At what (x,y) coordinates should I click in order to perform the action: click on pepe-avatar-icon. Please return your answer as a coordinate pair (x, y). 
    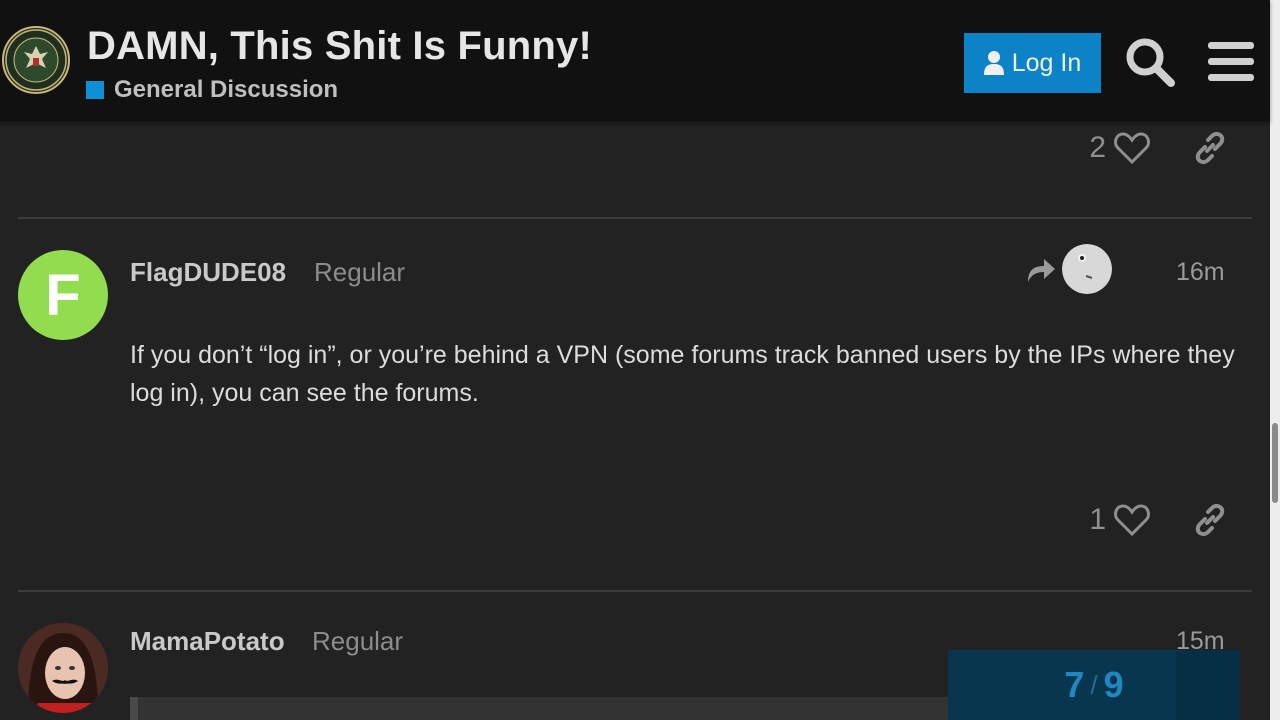
    Looking at the image, I should click on (1087, 269).